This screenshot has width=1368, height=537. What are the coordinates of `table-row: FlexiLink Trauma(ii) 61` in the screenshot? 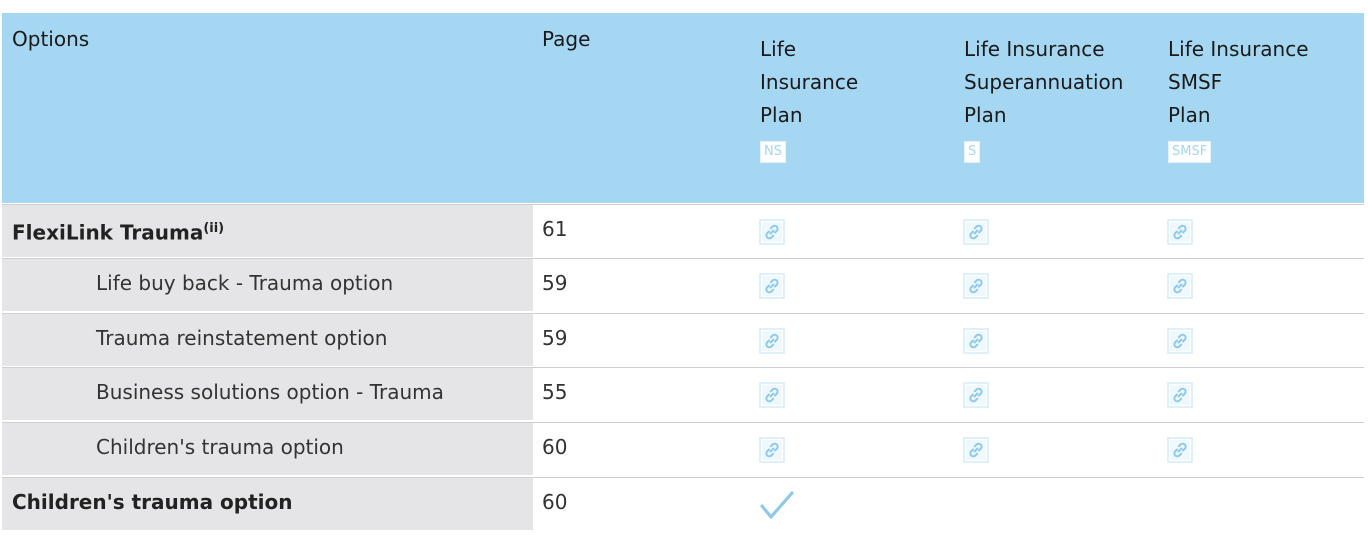 It's located at (683, 230).